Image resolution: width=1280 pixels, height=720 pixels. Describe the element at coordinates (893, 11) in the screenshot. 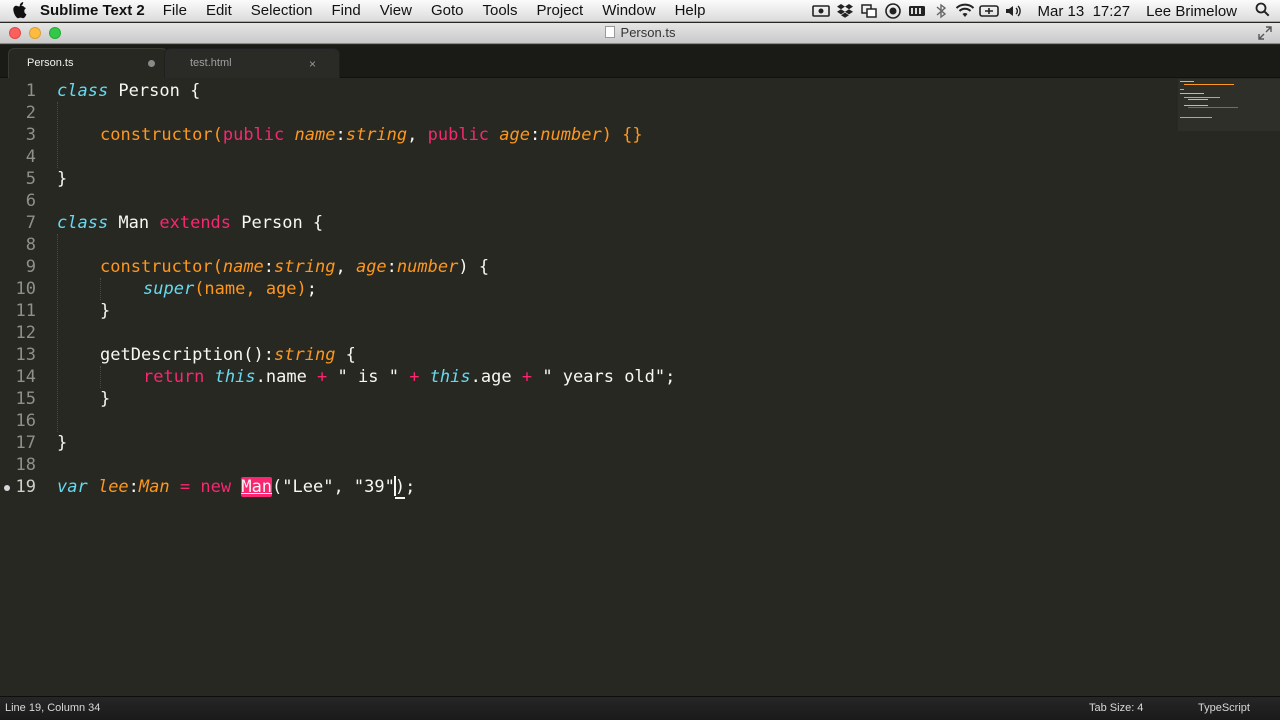

I see `circle-icon` at that location.